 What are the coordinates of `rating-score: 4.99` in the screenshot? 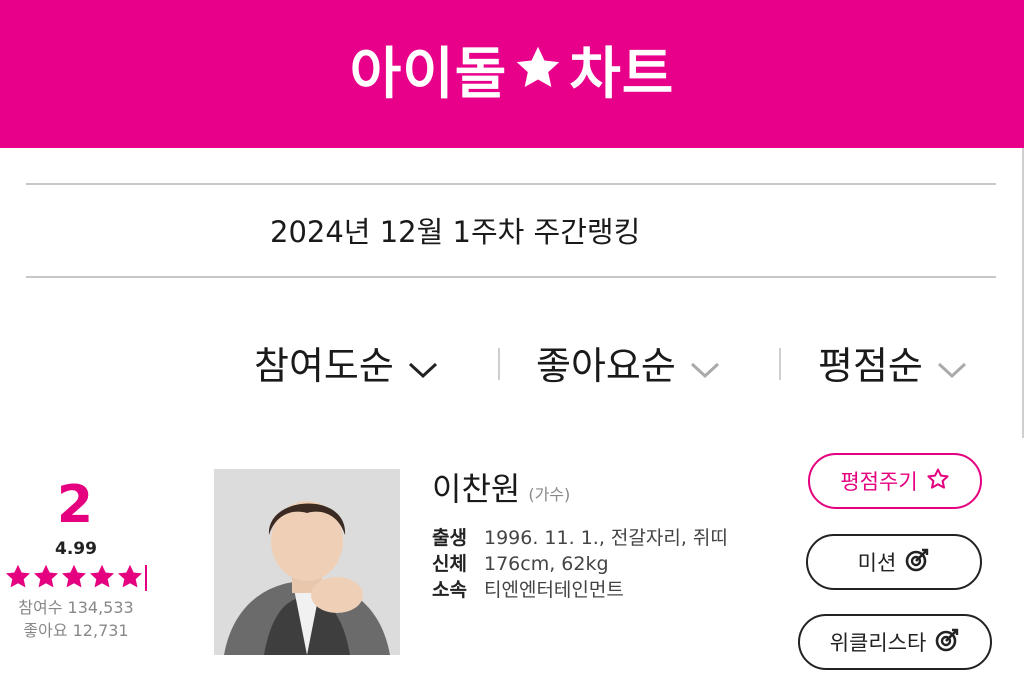 It's located at (76, 549).